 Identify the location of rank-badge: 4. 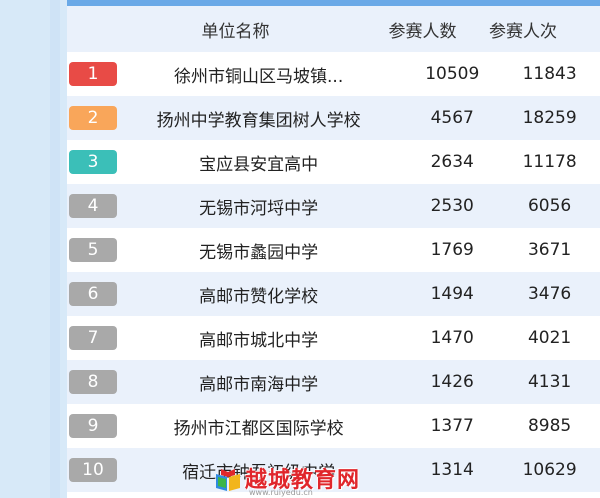
(93, 206).